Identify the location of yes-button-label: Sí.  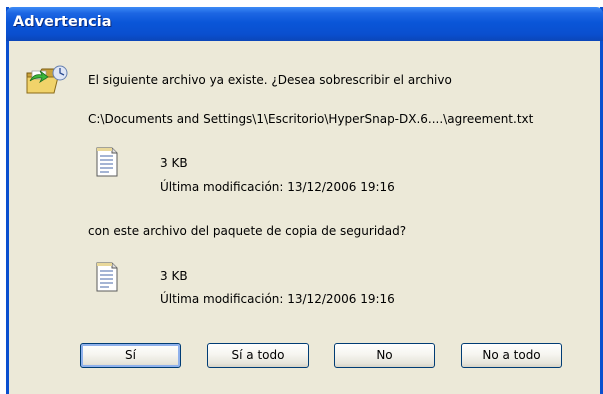
(130, 355).